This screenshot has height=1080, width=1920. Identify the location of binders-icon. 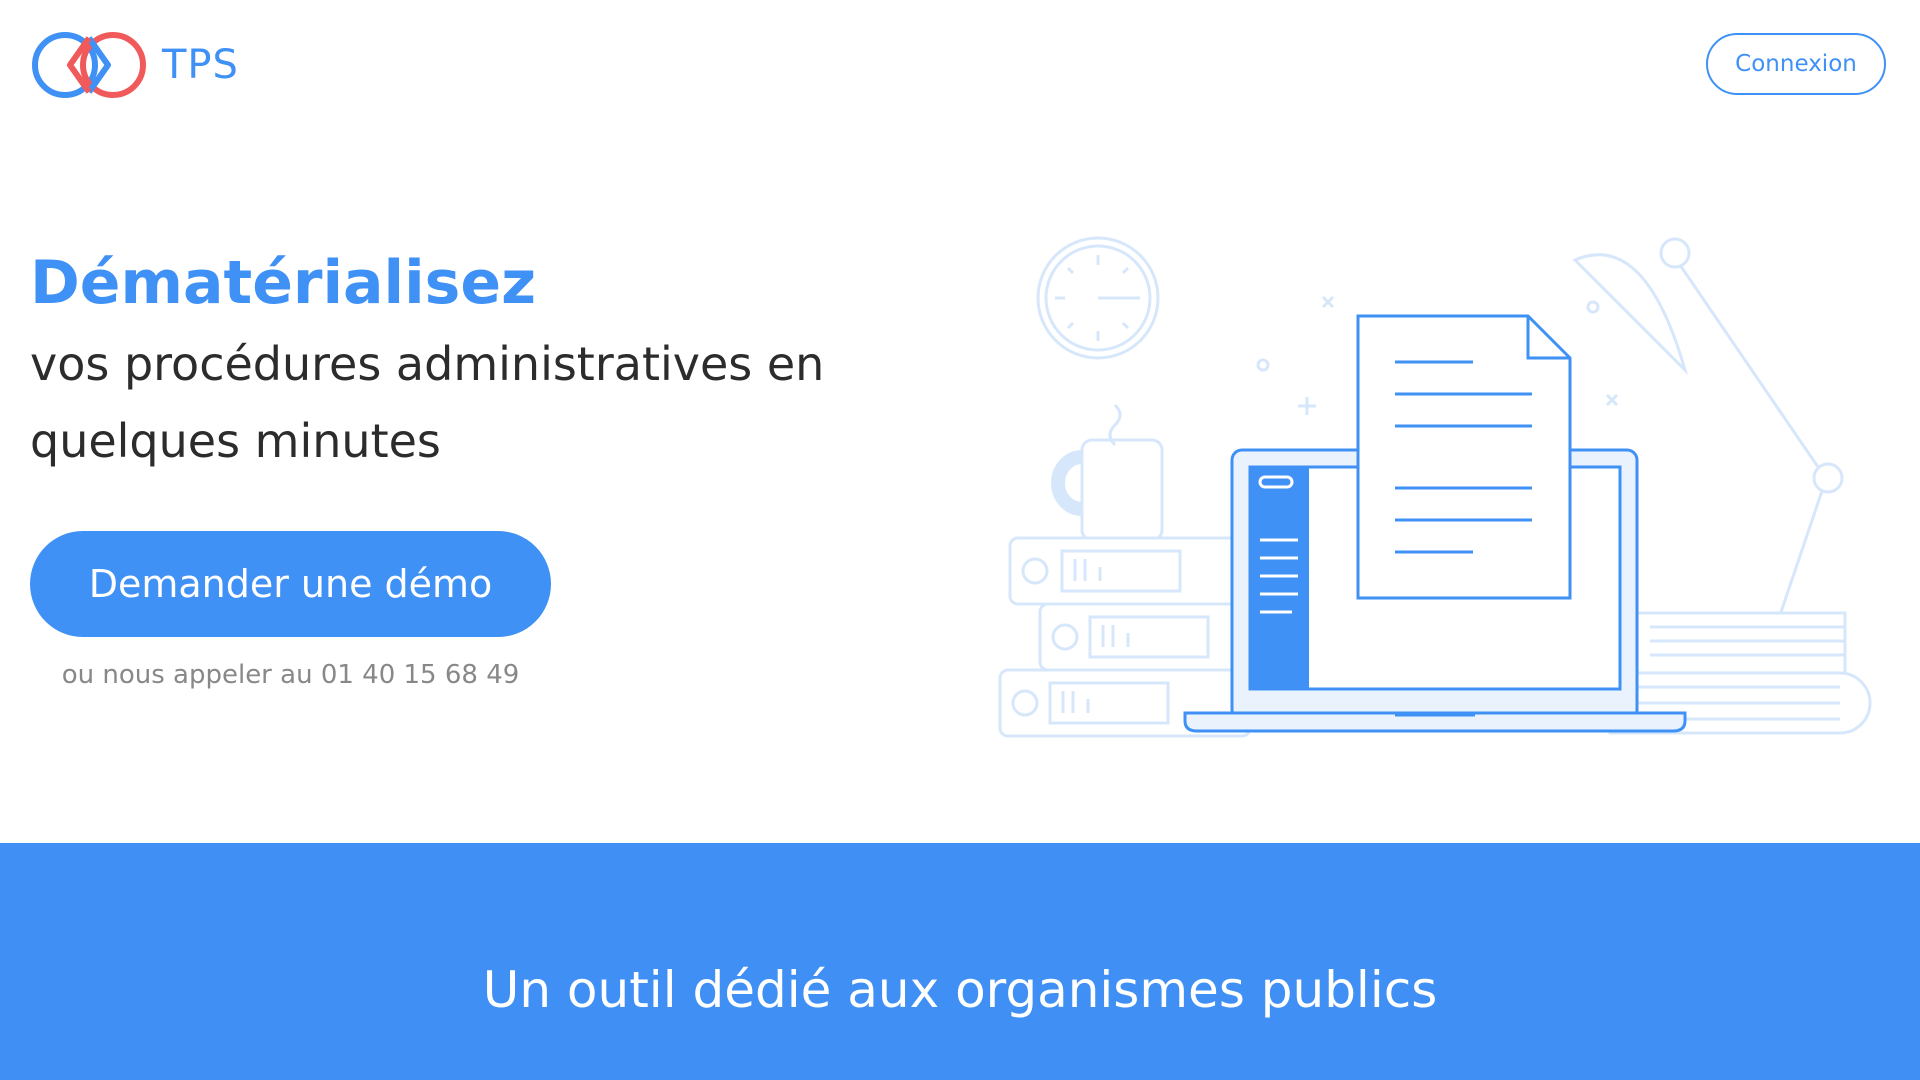
(1130, 637).